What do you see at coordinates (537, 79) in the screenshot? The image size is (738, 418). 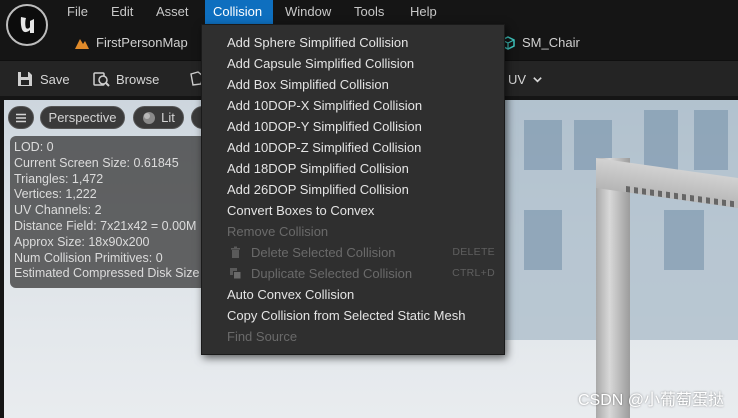 I see `chevron-down-icon` at bounding box center [537, 79].